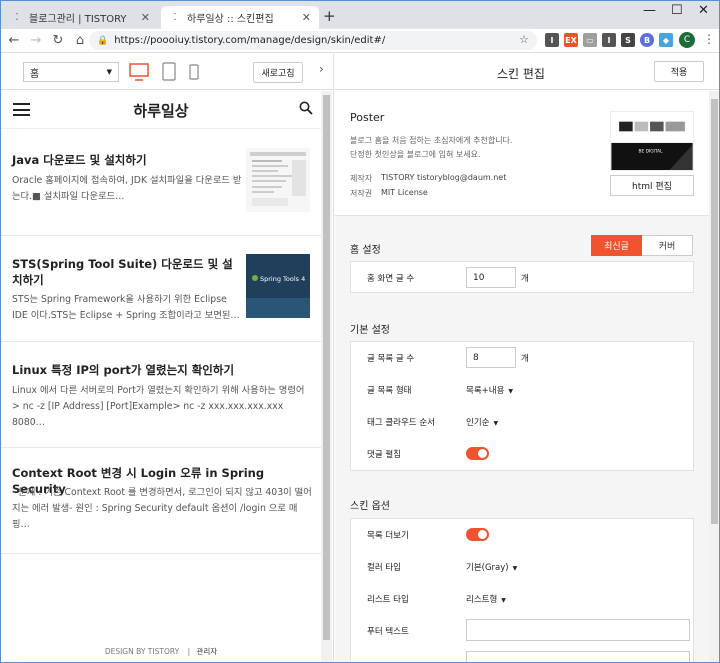 The height and width of the screenshot is (663, 720). What do you see at coordinates (17, 17) in the screenshot?
I see `tistory-favicon-icon: ⁚` at bounding box center [17, 17].